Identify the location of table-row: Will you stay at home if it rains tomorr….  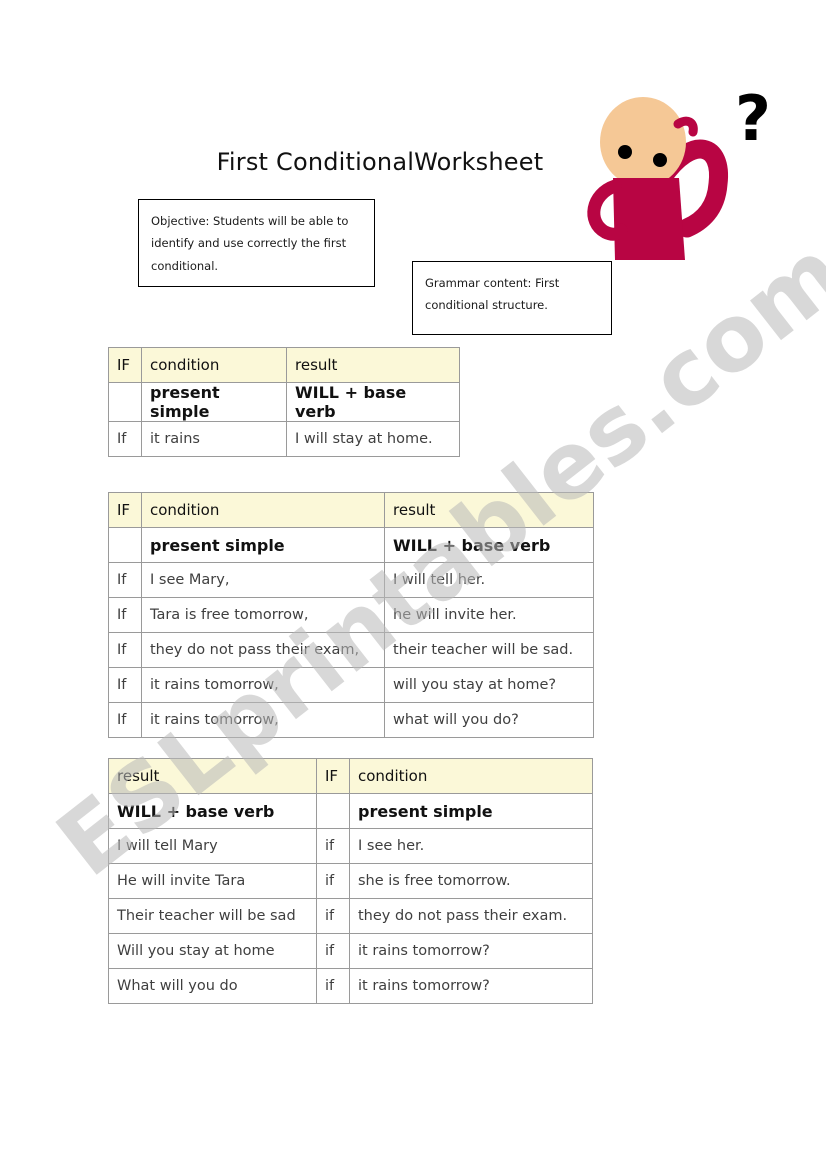
(350, 951).